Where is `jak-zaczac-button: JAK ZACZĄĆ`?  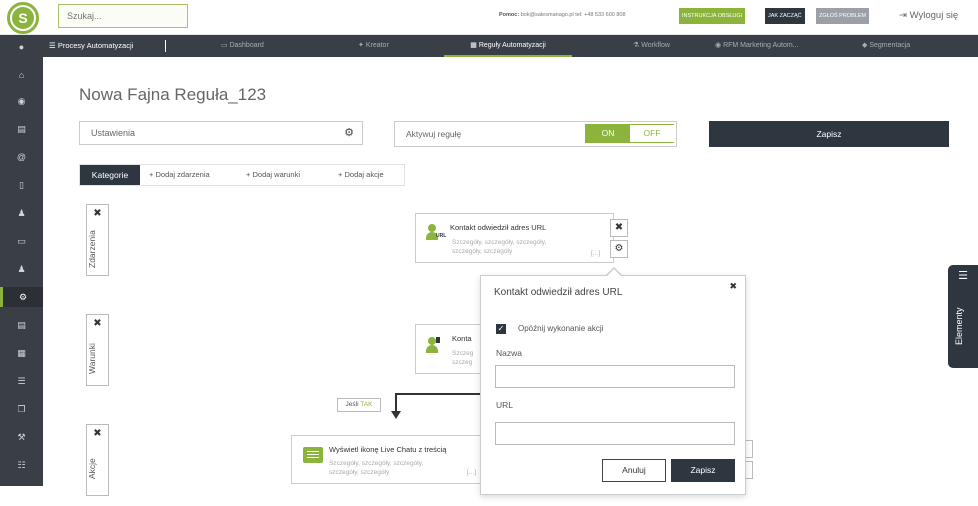 jak-zaczac-button: JAK ZACZĄĆ is located at coordinates (785, 16).